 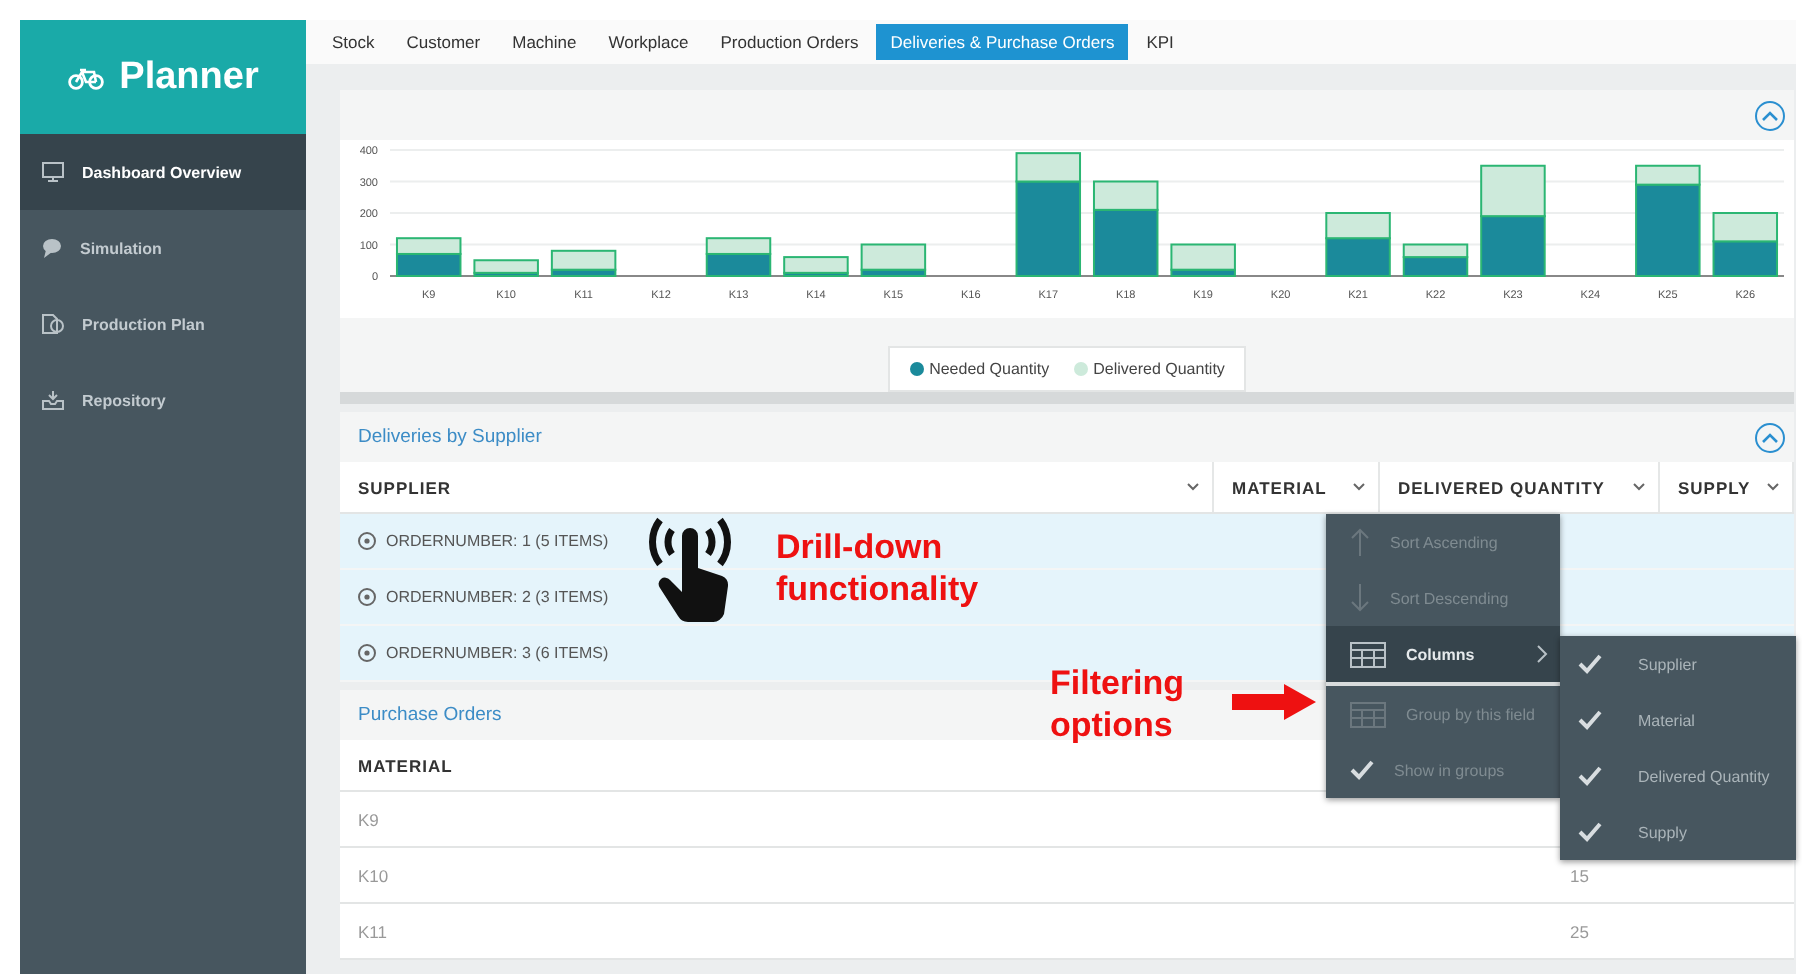 I want to click on table-cell: 15, so click(x=1579, y=875).